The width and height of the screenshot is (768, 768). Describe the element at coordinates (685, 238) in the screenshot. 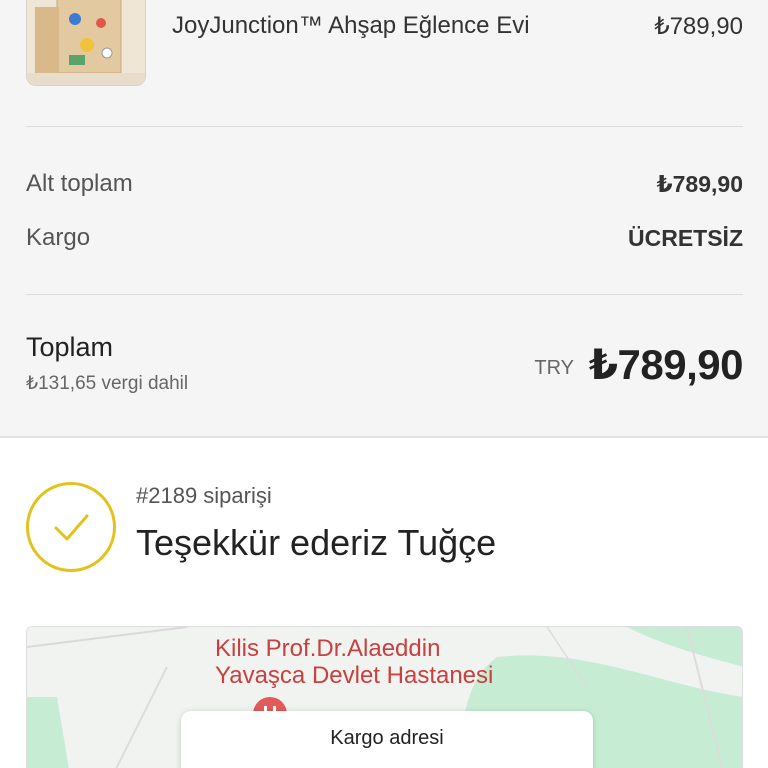

I see `shipping-value: ÜCRETSİZ` at that location.